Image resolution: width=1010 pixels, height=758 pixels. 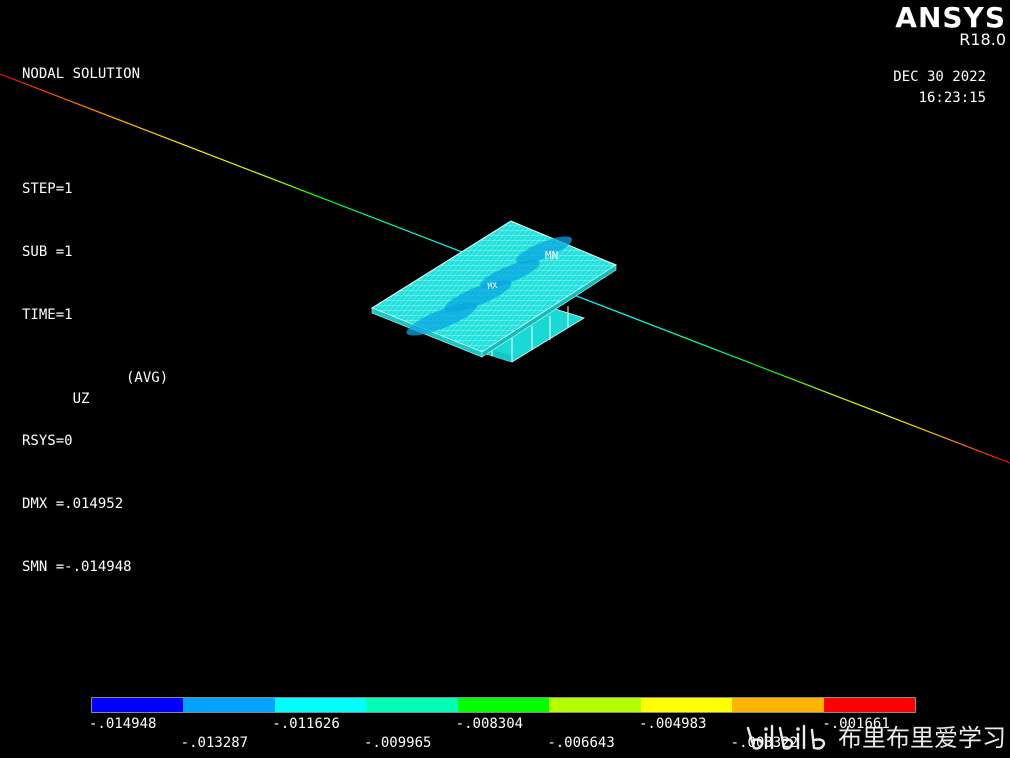 What do you see at coordinates (492, 286) in the screenshot?
I see `mx-marker: MX` at bounding box center [492, 286].